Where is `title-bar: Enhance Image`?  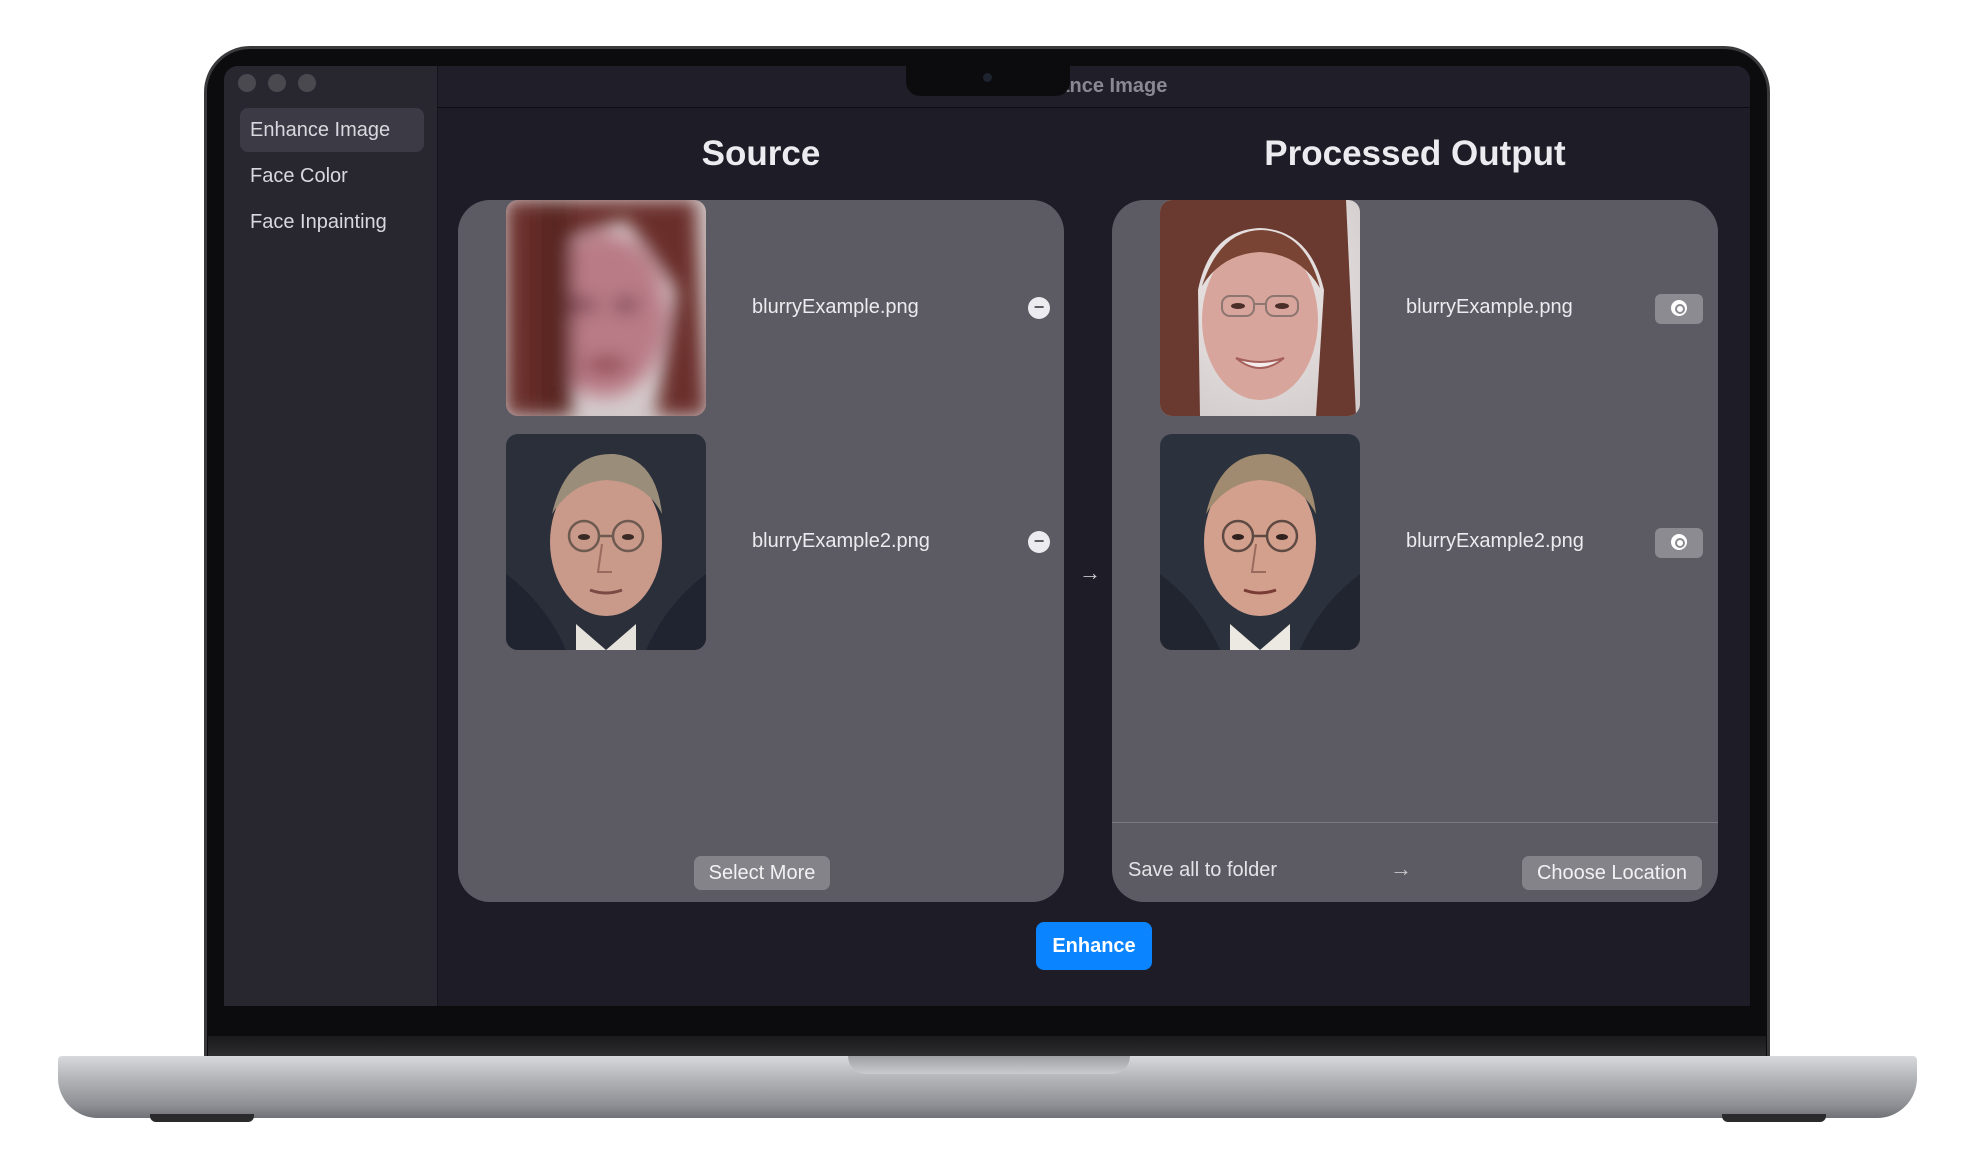 title-bar: Enhance Image is located at coordinates (1094, 87).